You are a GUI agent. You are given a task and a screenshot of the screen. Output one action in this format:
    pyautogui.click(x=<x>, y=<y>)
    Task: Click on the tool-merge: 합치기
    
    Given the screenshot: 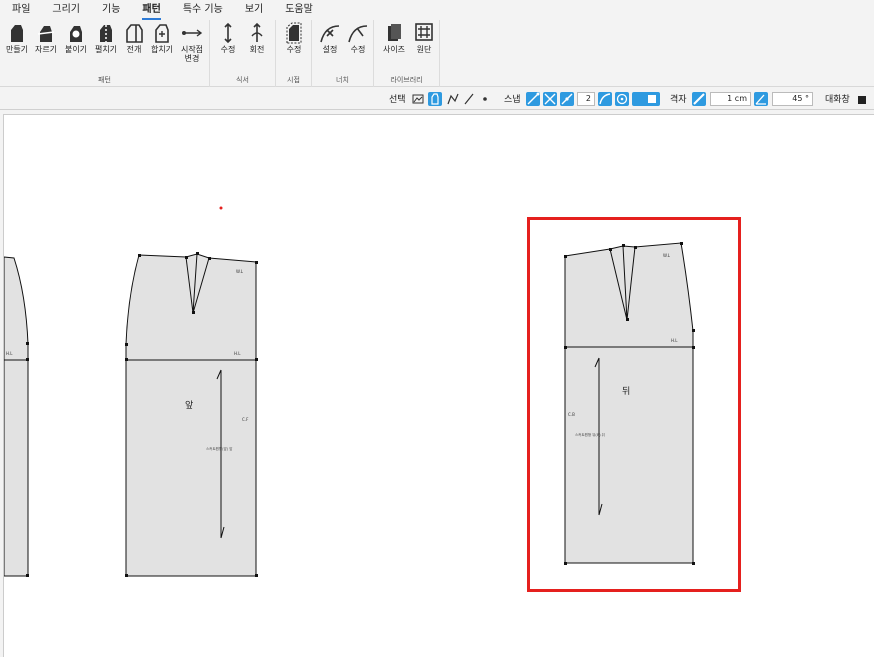 What is the action you would take?
    pyautogui.click(x=162, y=38)
    